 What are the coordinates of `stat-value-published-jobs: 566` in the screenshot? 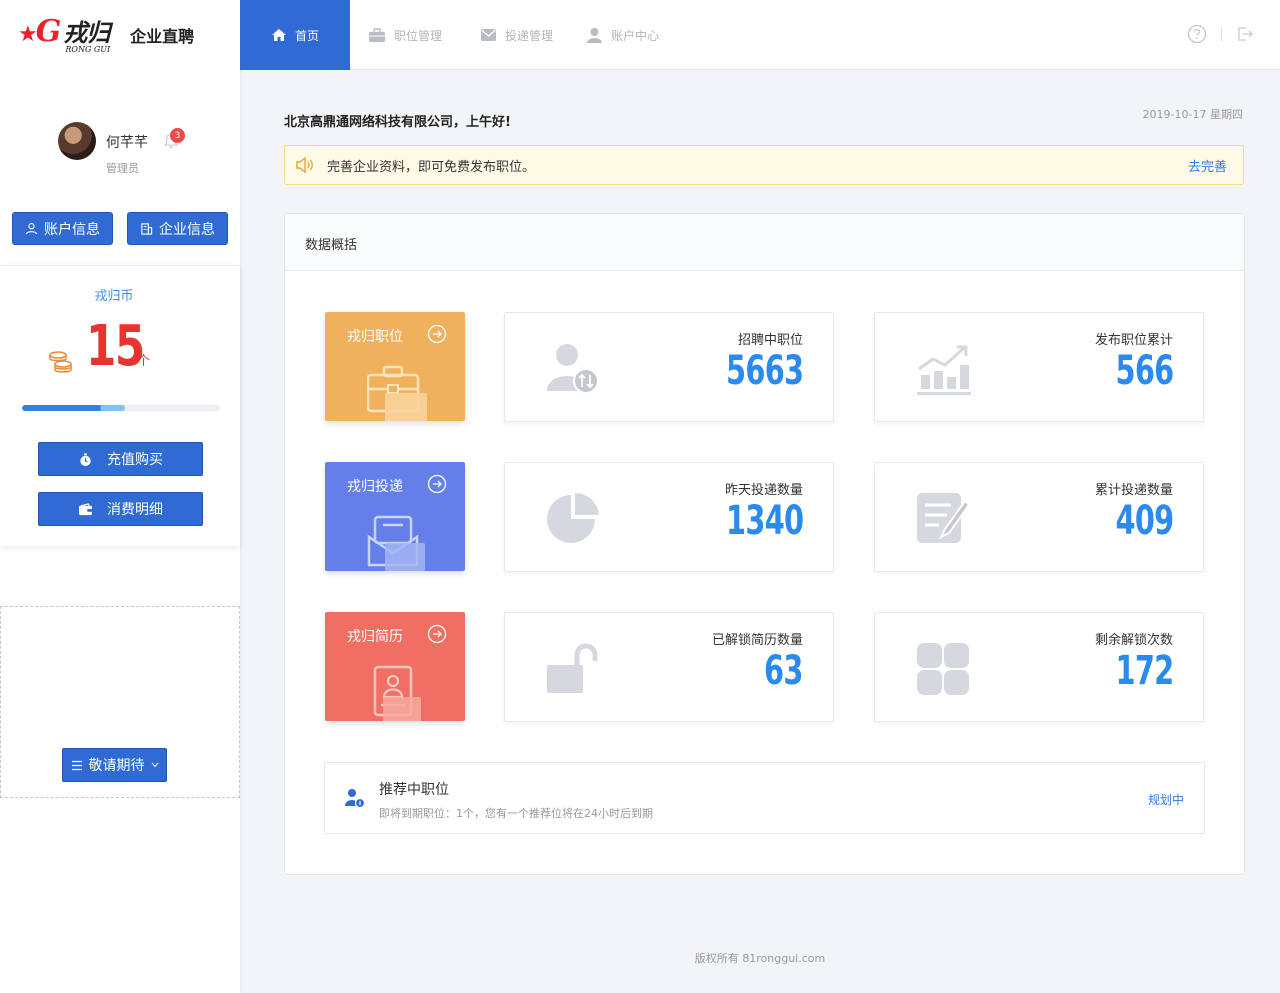 It's located at (1144, 371).